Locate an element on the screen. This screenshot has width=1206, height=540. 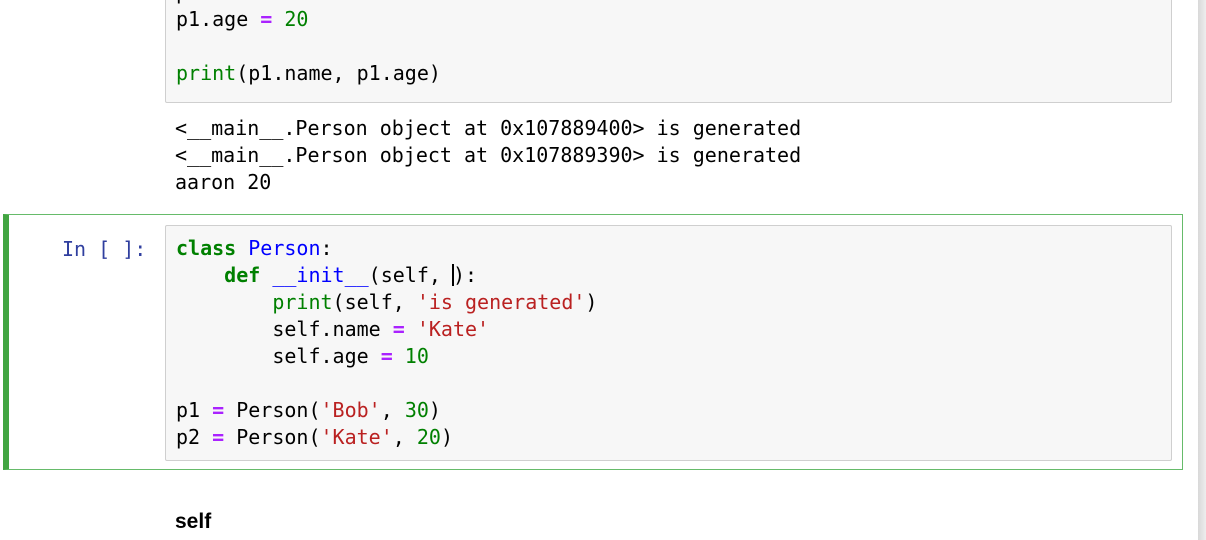
code-token: p1.name is located at coordinates (224, 2).